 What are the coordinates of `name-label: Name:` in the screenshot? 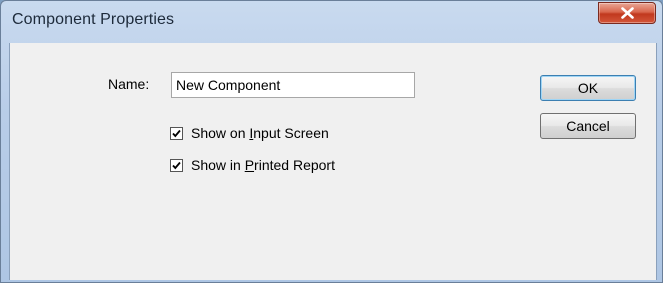 It's located at (129, 84).